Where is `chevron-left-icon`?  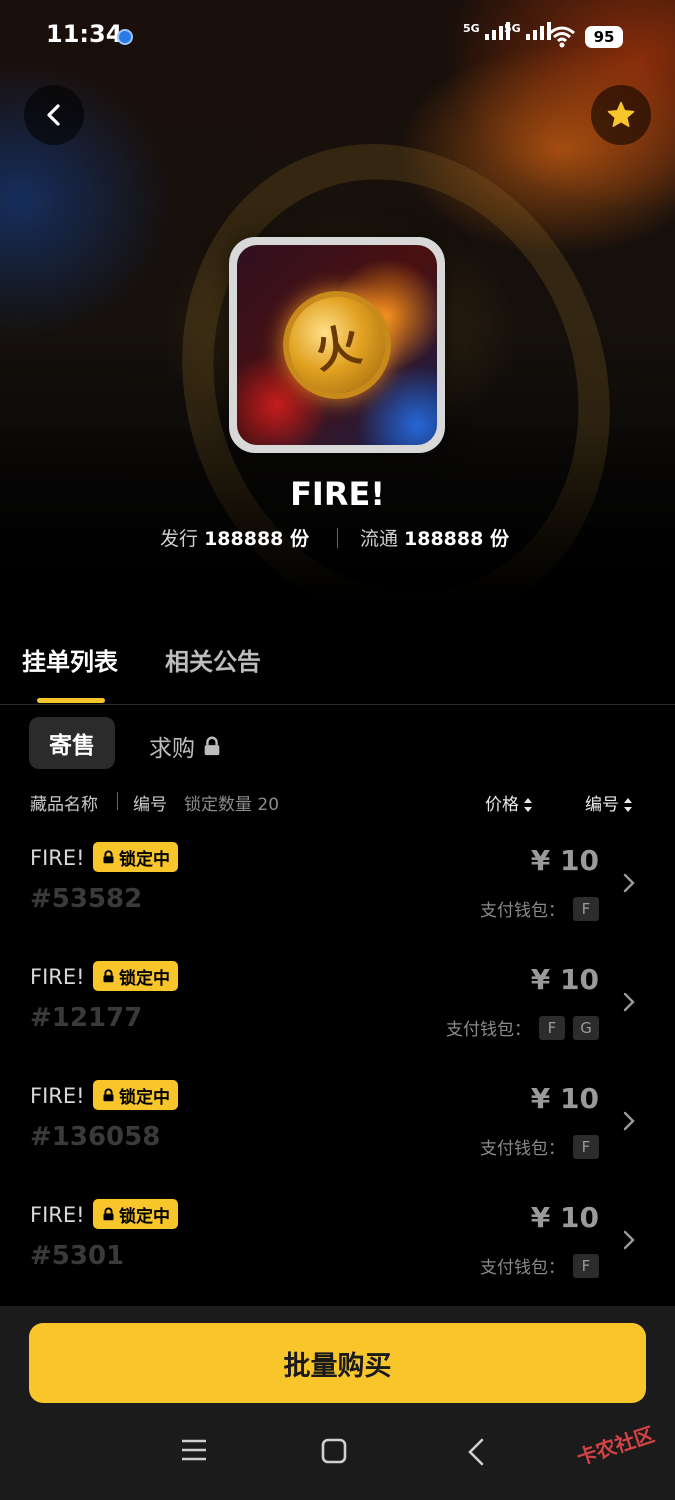 chevron-left-icon is located at coordinates (53, 115).